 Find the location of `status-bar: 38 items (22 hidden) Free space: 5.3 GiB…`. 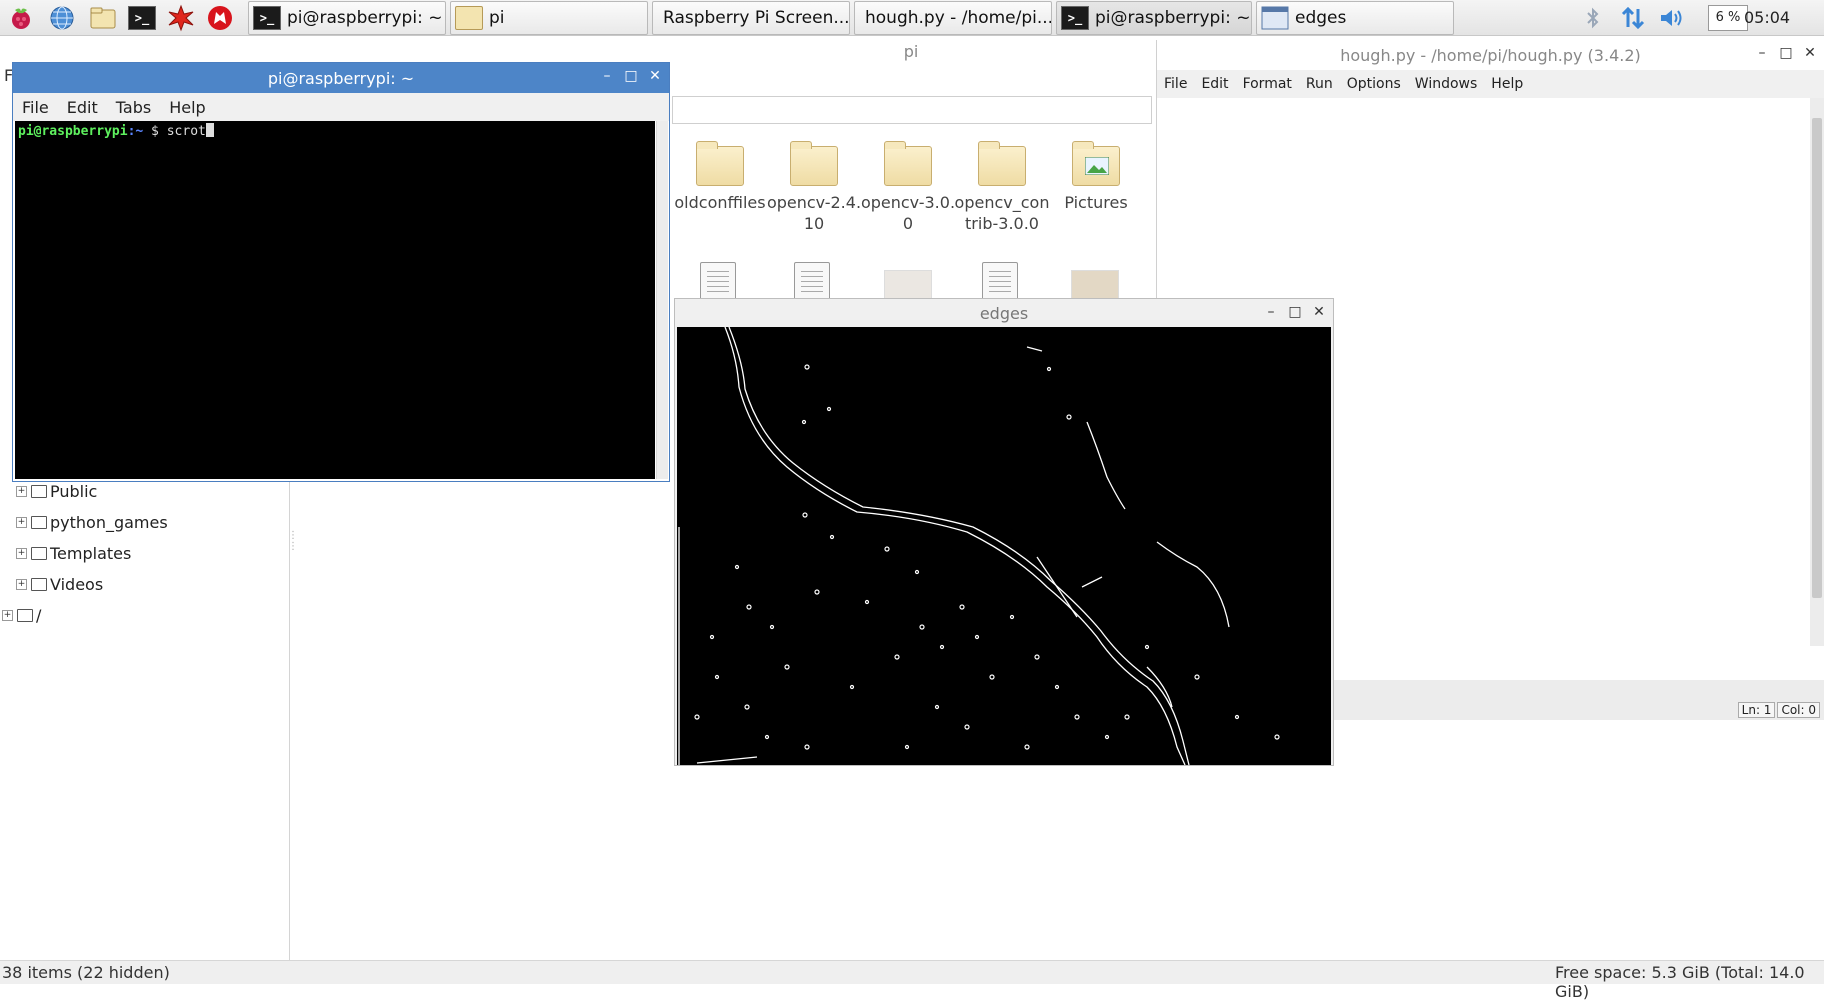

status-bar: 38 items (22 hidden) Free space: 5.3 GiB… is located at coordinates (912, 980).